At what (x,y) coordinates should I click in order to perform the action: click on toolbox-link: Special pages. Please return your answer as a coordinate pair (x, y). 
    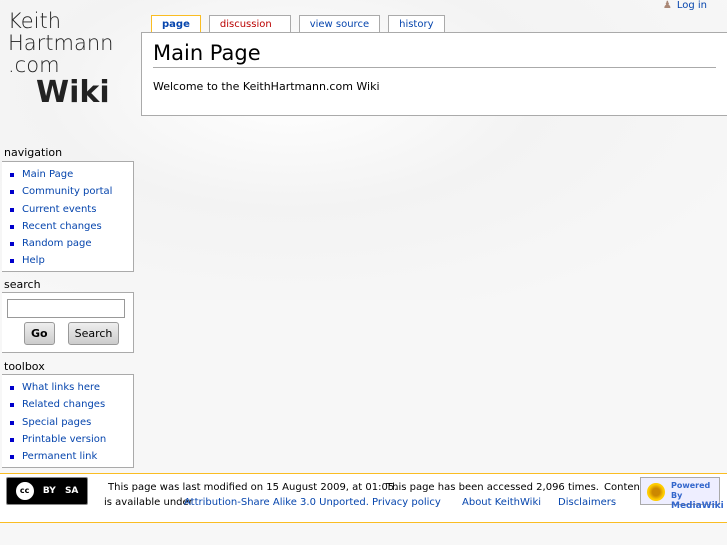
    Looking at the image, I should click on (56, 422).